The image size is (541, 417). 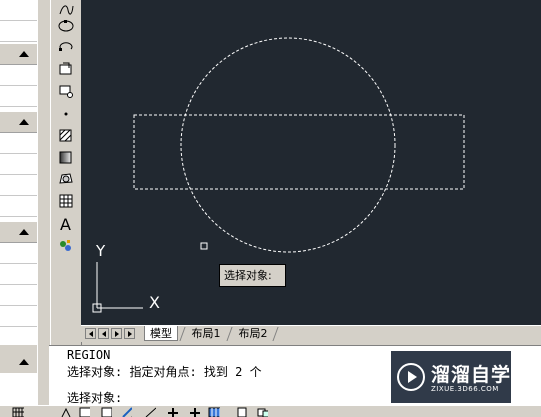 I want to click on table-icon, so click(x=66, y=201).